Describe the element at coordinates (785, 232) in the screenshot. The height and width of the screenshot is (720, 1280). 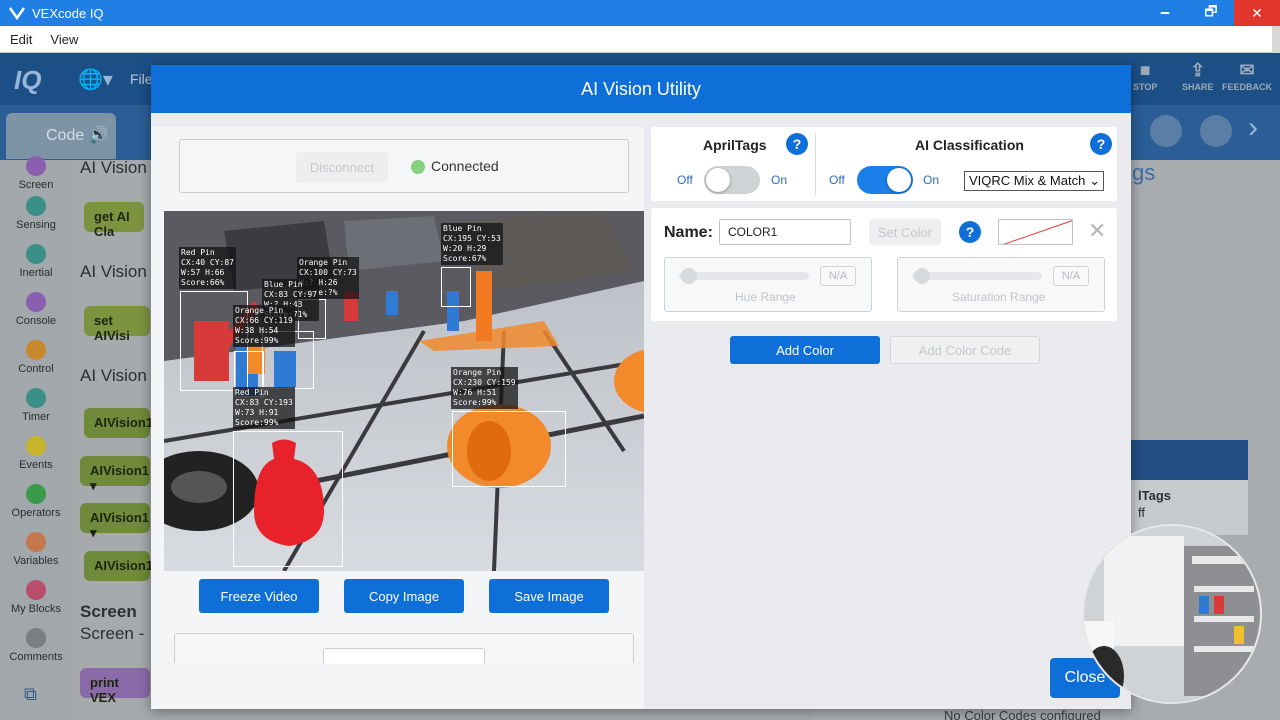
I see `color-name-input: COLOR1` at that location.